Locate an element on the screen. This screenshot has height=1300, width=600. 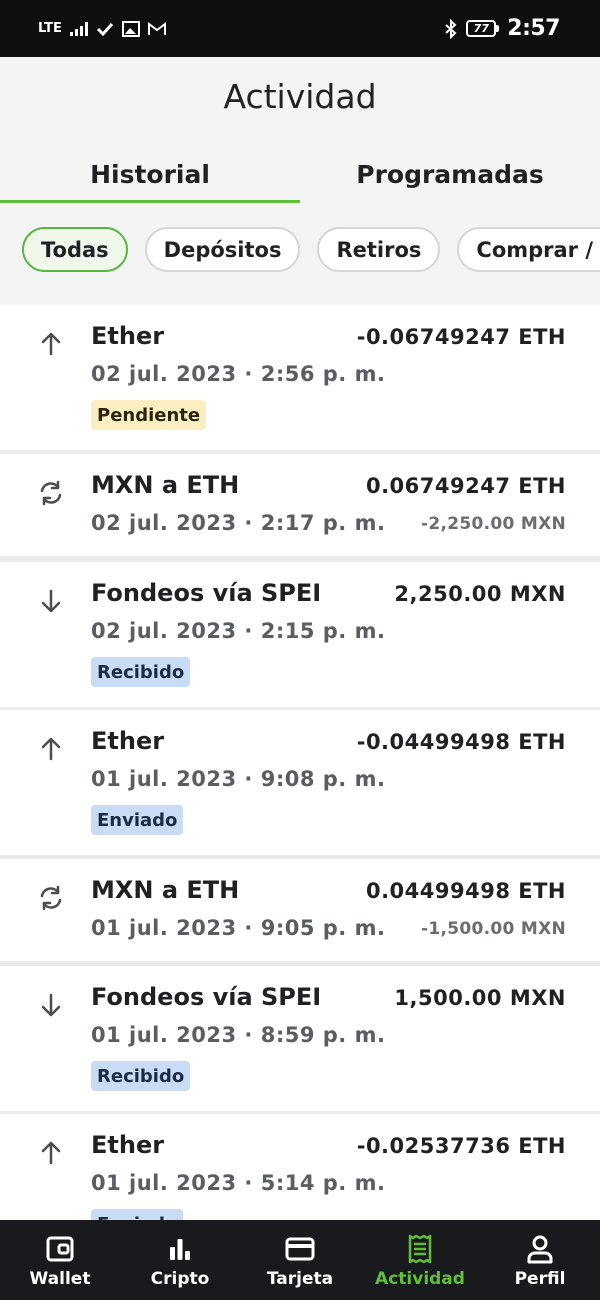
transaction-amount: 2,250.00 MXN is located at coordinates (480, 594).